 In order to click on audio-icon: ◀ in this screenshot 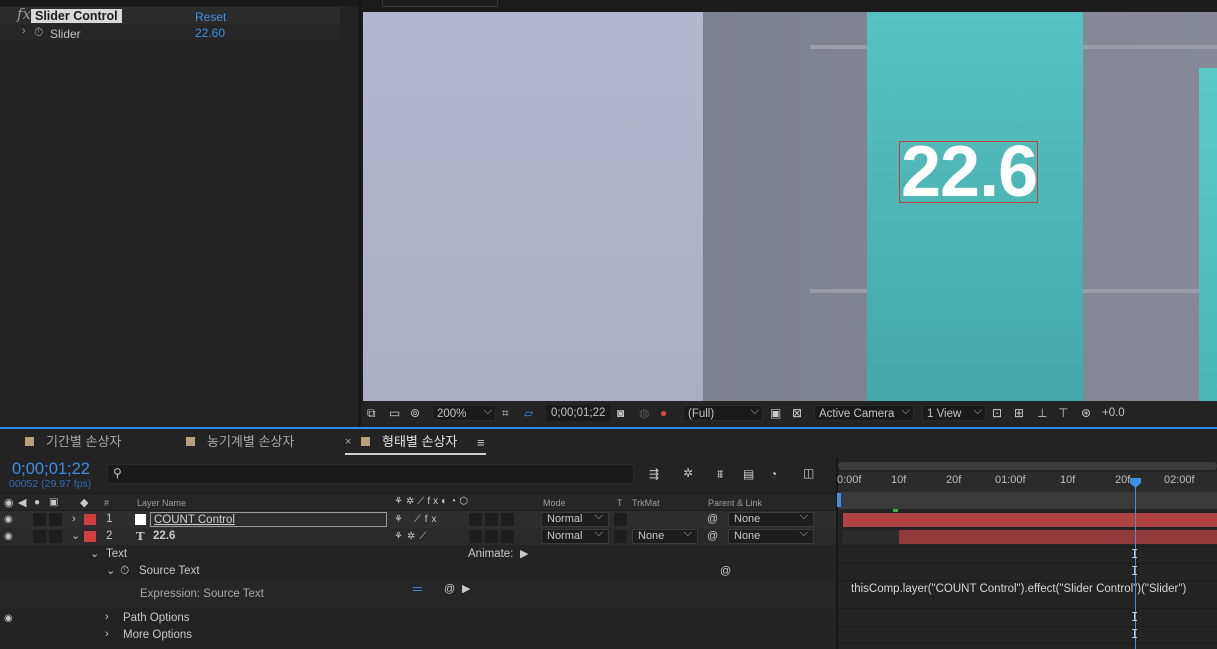, I will do `click(22, 503)`.